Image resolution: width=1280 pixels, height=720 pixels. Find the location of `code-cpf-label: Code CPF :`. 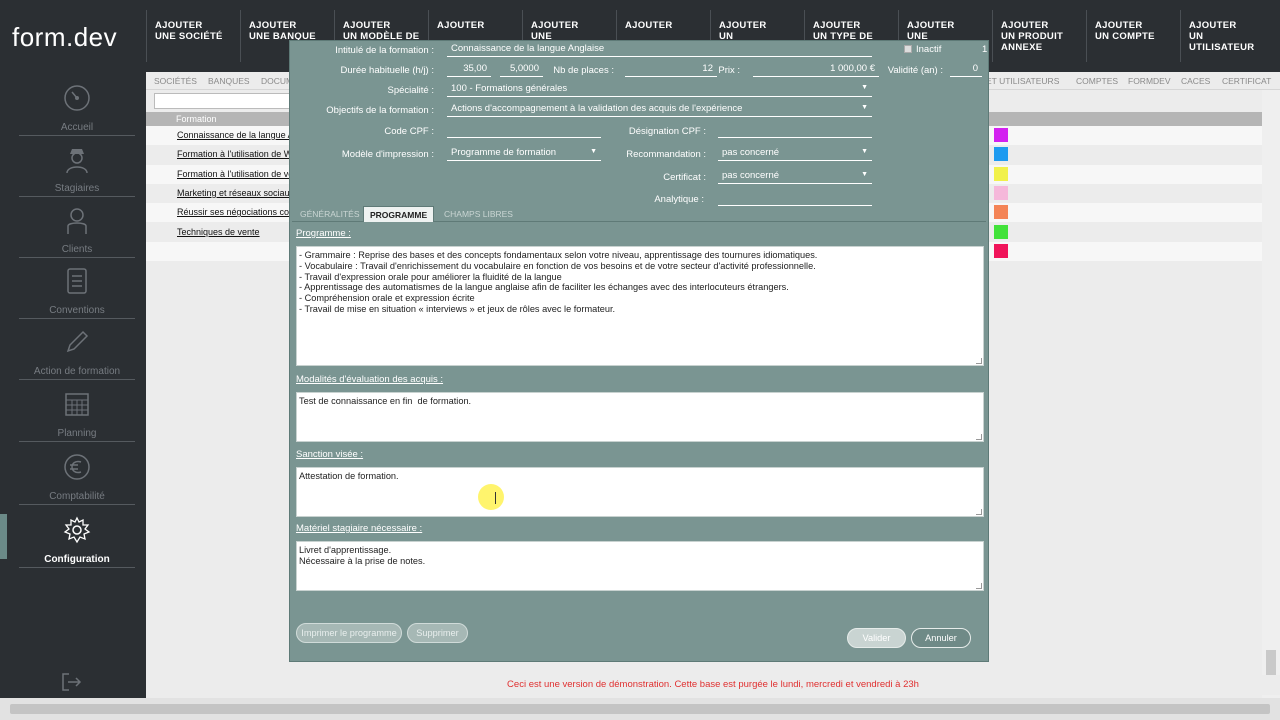

code-cpf-label: Code CPF : is located at coordinates (409, 131).